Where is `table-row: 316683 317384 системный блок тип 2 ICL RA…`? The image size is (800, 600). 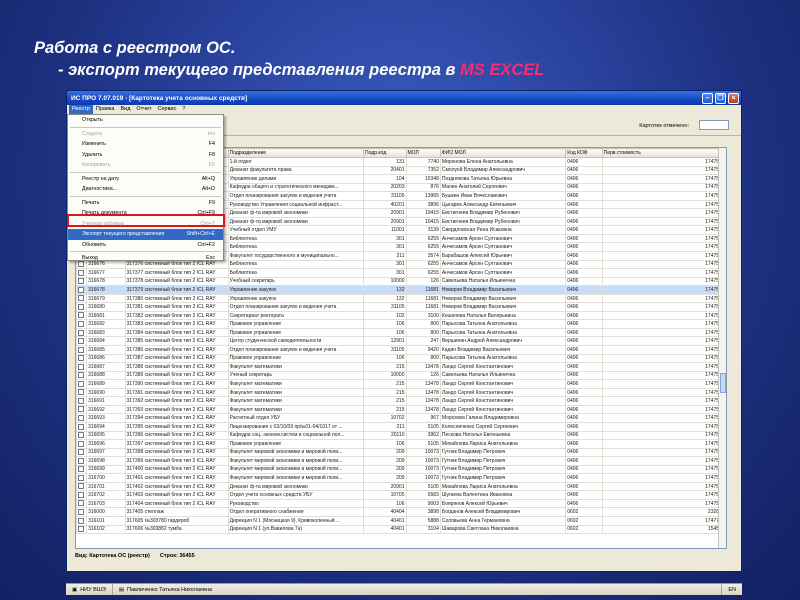 table-row: 316683 317384 системный блок тип 2 ICL RA… is located at coordinates (401, 332).